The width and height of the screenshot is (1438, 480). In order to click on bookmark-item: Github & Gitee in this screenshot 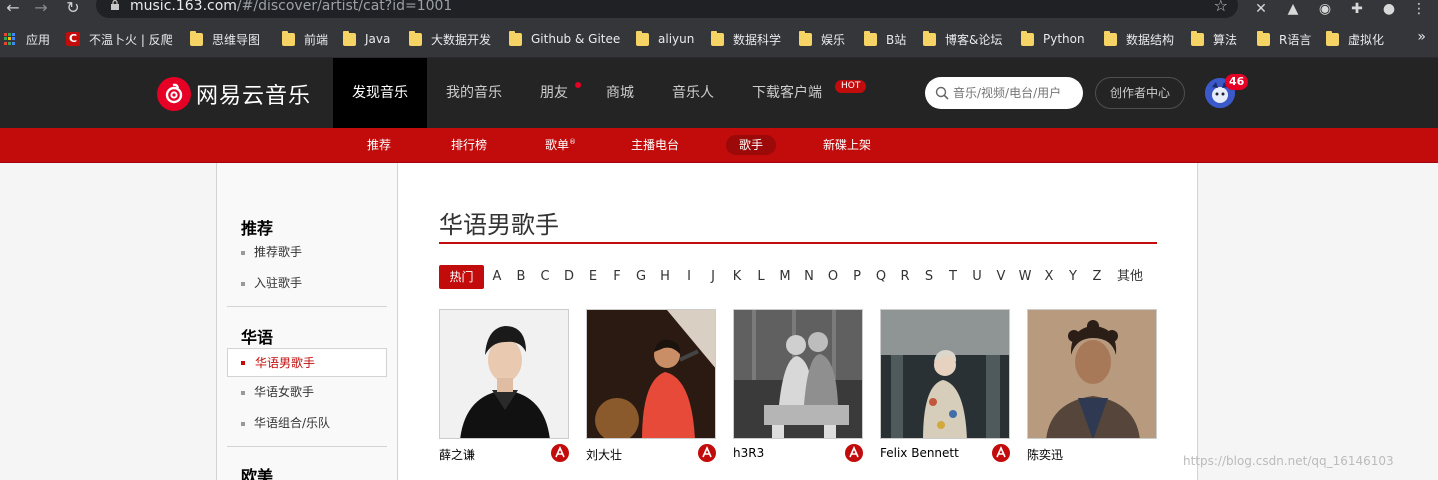, I will do `click(564, 39)`.